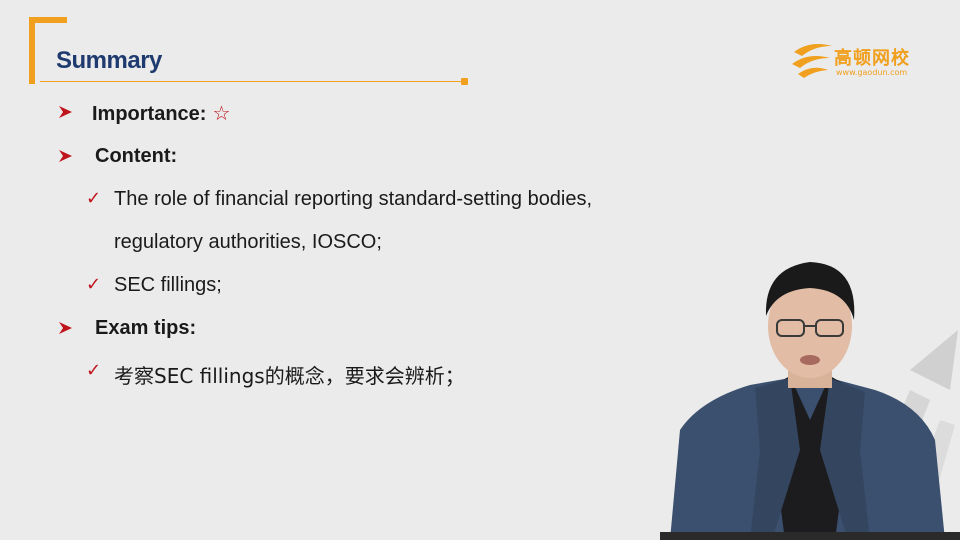 The image size is (960, 540). Describe the element at coordinates (812, 61) in the screenshot. I see `logo-swoosh-icon` at that location.